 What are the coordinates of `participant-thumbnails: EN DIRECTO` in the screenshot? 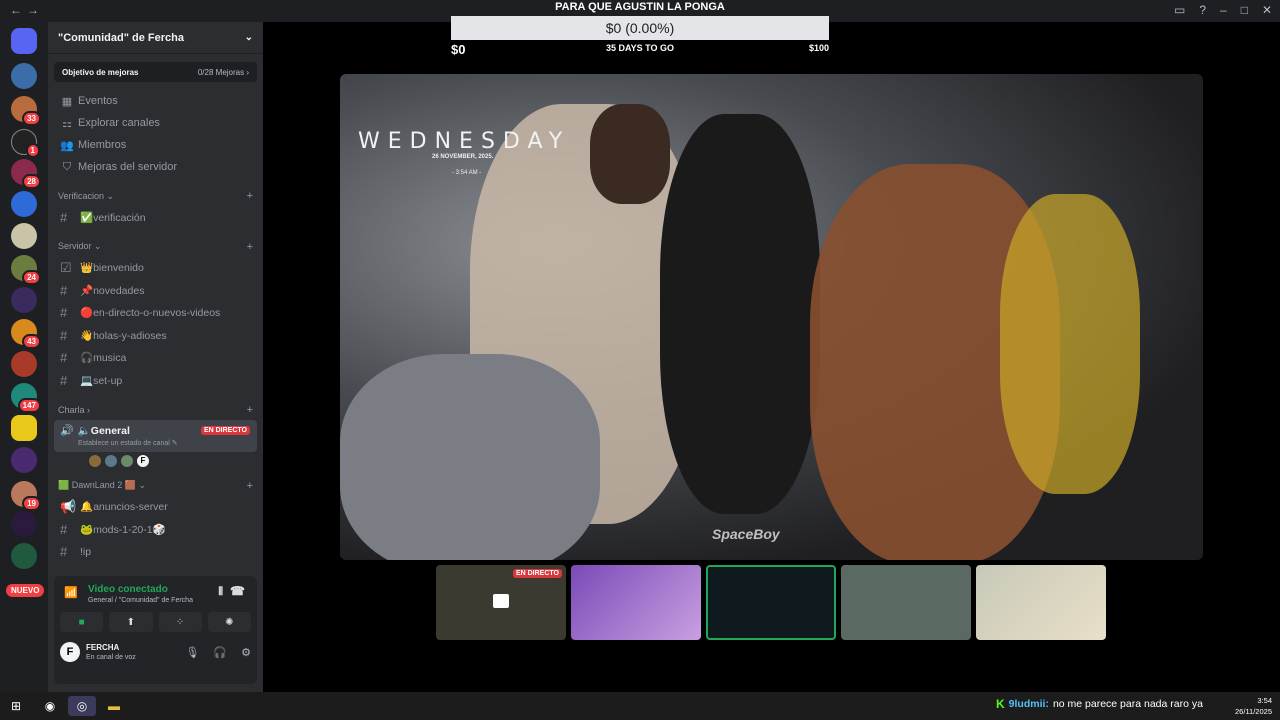 It's located at (771, 602).